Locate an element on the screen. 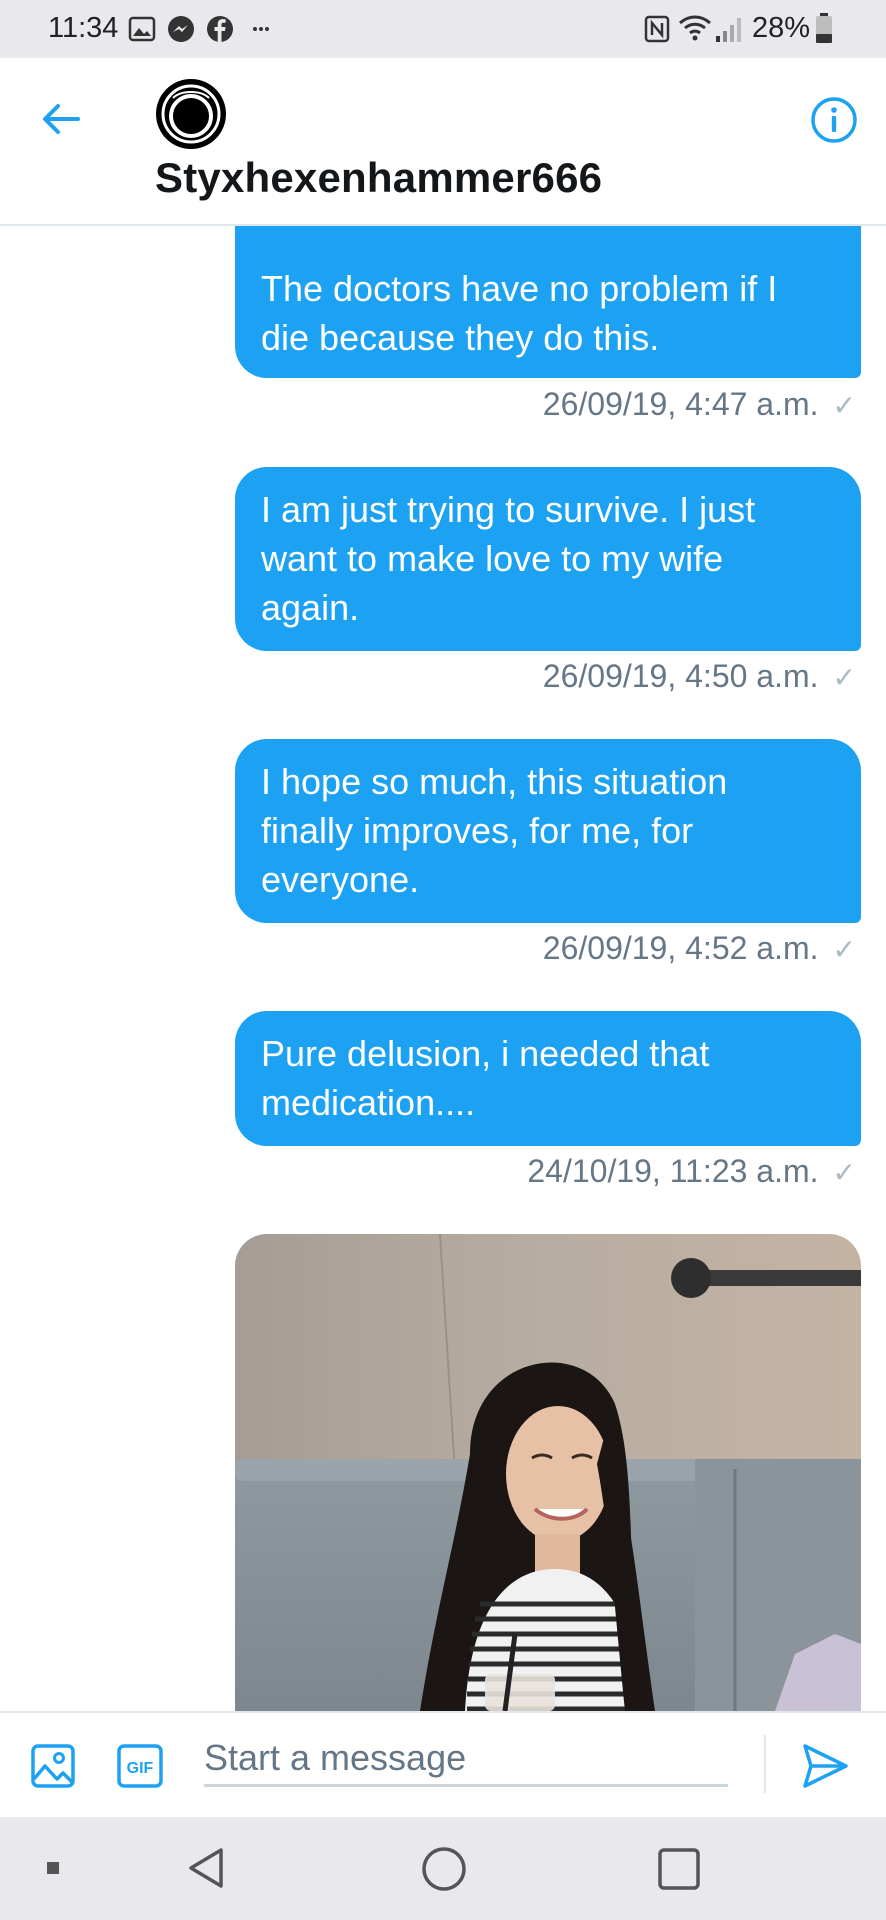  home-circle-icon is located at coordinates (444, 1869).